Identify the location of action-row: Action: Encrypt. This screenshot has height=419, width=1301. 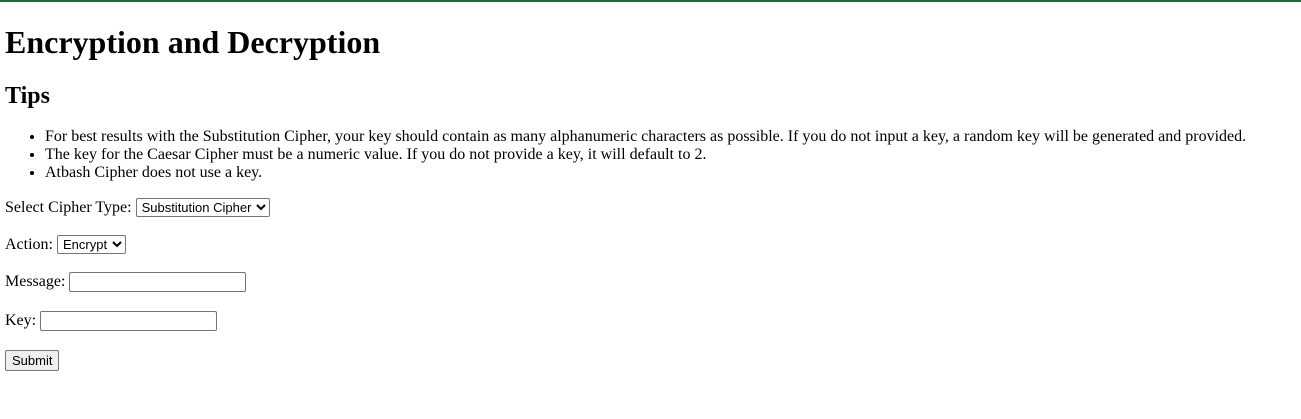
(65, 244).